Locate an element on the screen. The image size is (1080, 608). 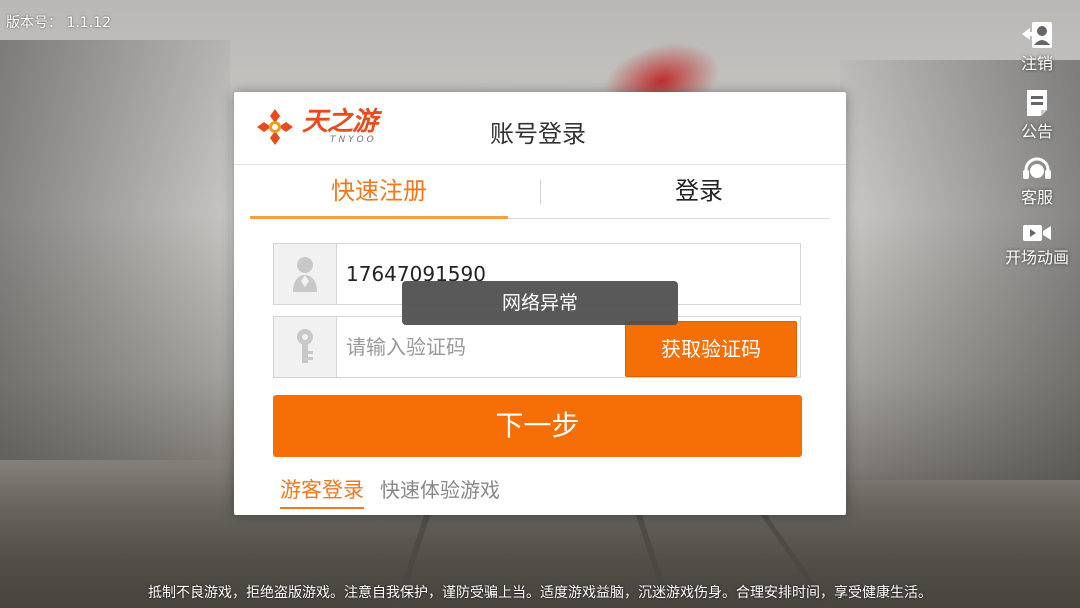
dialog-header: 天之游 TNYOO 账号登录 is located at coordinates (540, 128).